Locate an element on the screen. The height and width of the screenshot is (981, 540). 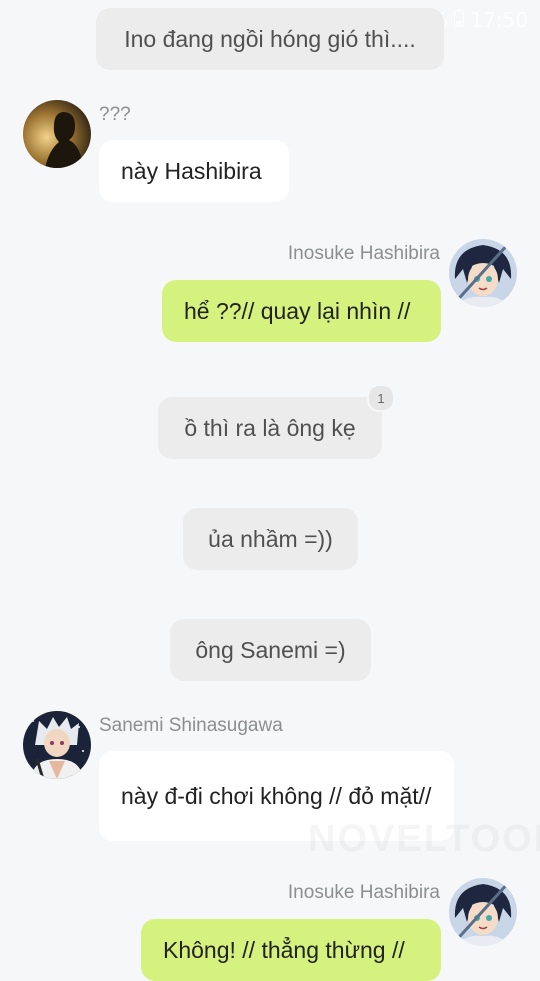
narration-message: ủa nhầm =)) is located at coordinates (270, 539).